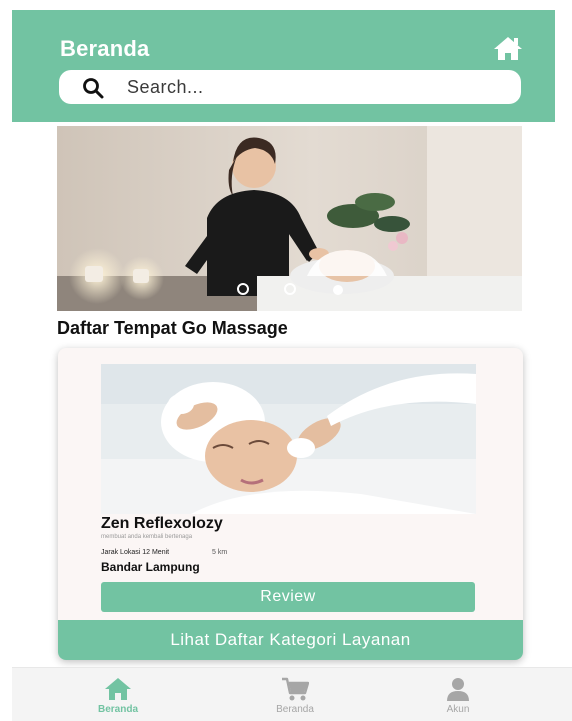  I want to click on carousel-dot-active, so click(338, 290).